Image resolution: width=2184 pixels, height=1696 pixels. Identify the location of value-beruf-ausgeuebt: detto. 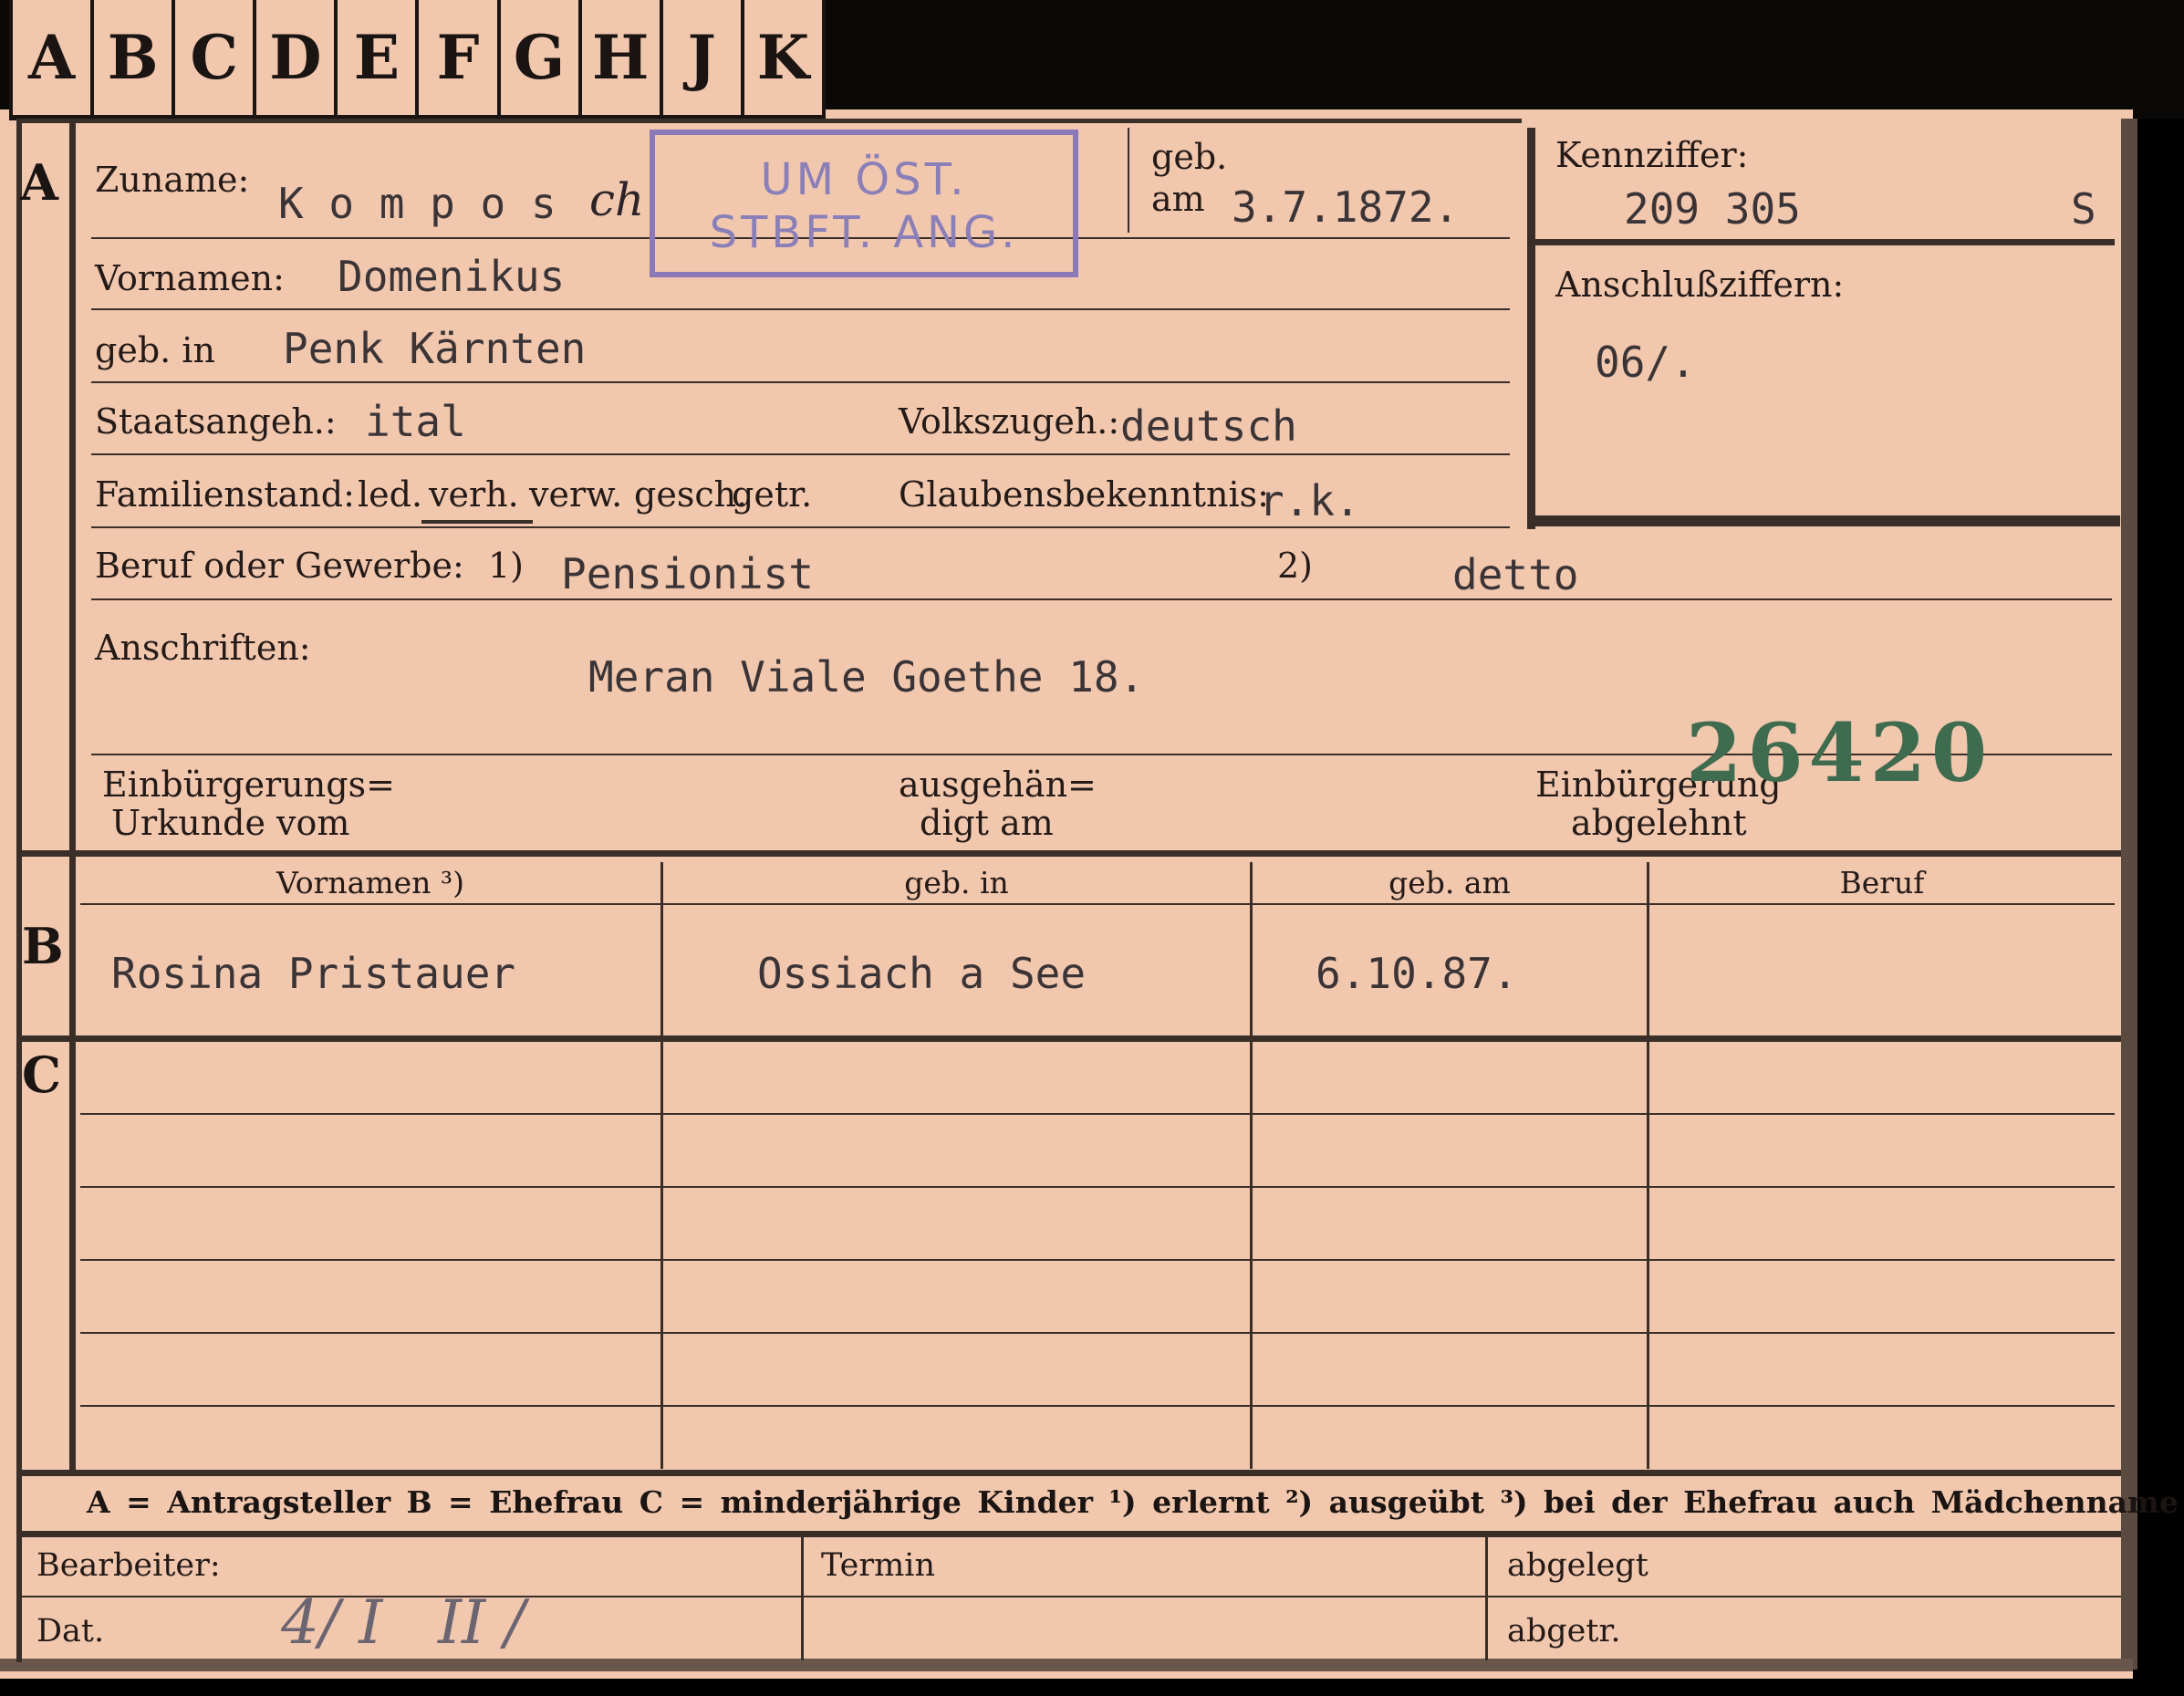
(1515, 574).